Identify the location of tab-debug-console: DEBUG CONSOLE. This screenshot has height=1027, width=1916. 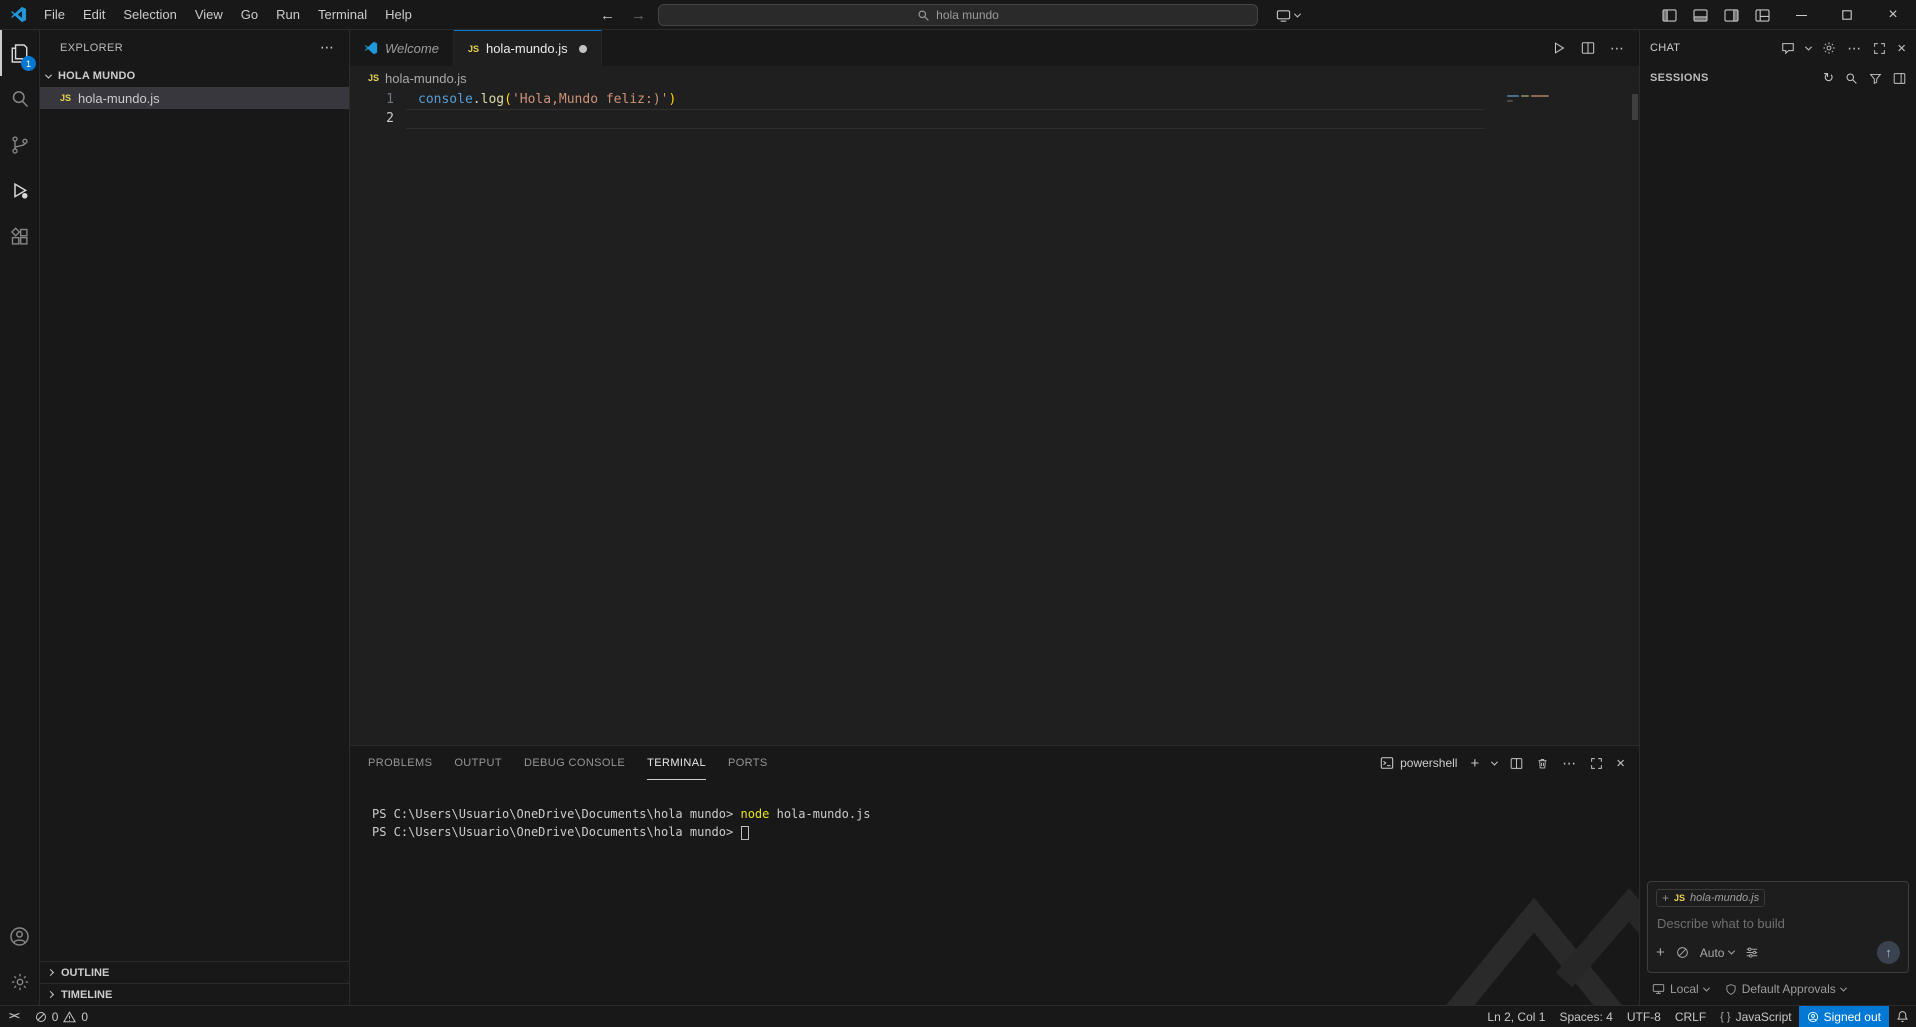
(574, 763).